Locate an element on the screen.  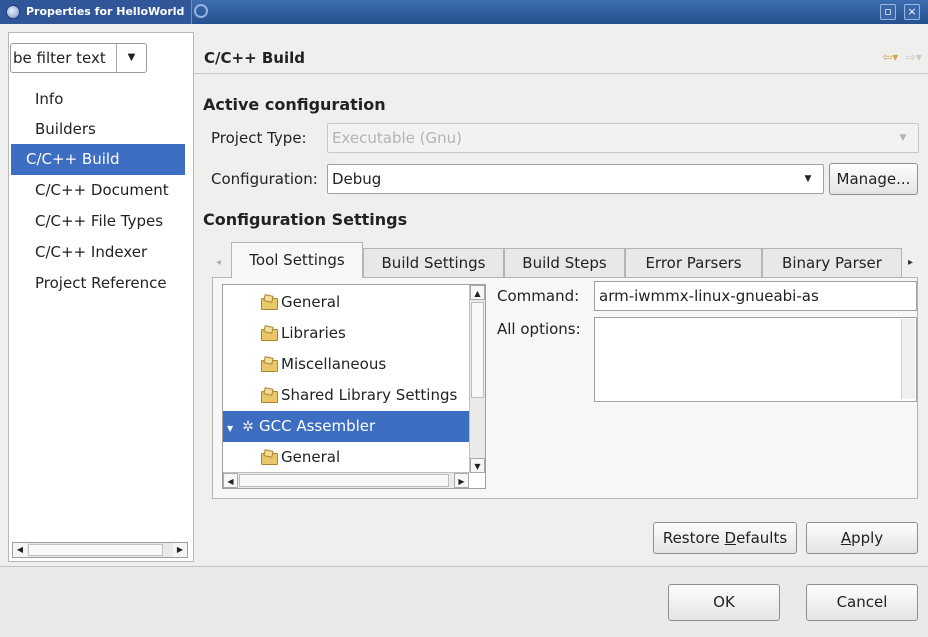
configuration-combo: Debug ▼ is located at coordinates (575, 179).